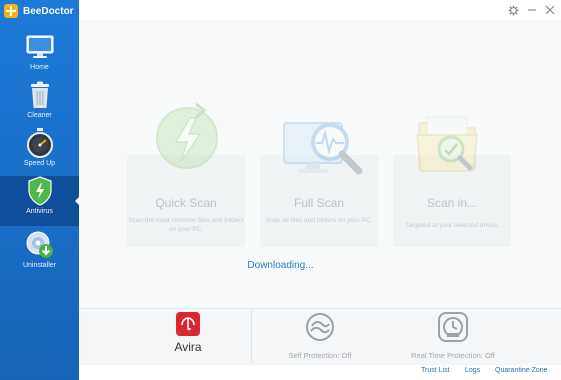 The height and width of the screenshot is (380, 561). Describe the element at coordinates (550, 10) in the screenshot. I see `close-icon` at that location.